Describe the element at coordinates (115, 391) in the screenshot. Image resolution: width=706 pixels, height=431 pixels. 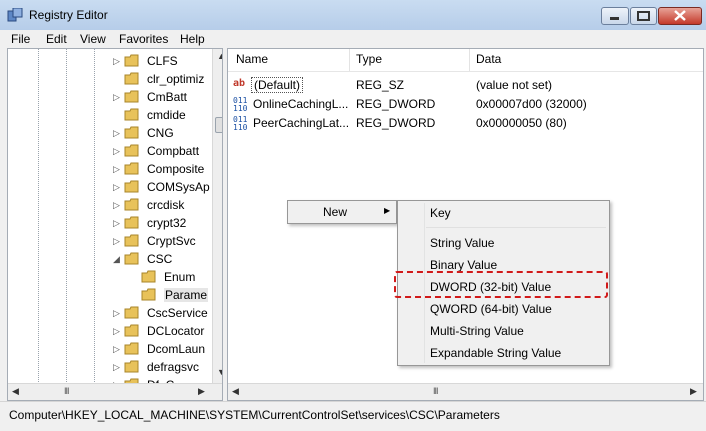
I see `tree-horizontal-scrollbar: ◀ III ▶` at that location.